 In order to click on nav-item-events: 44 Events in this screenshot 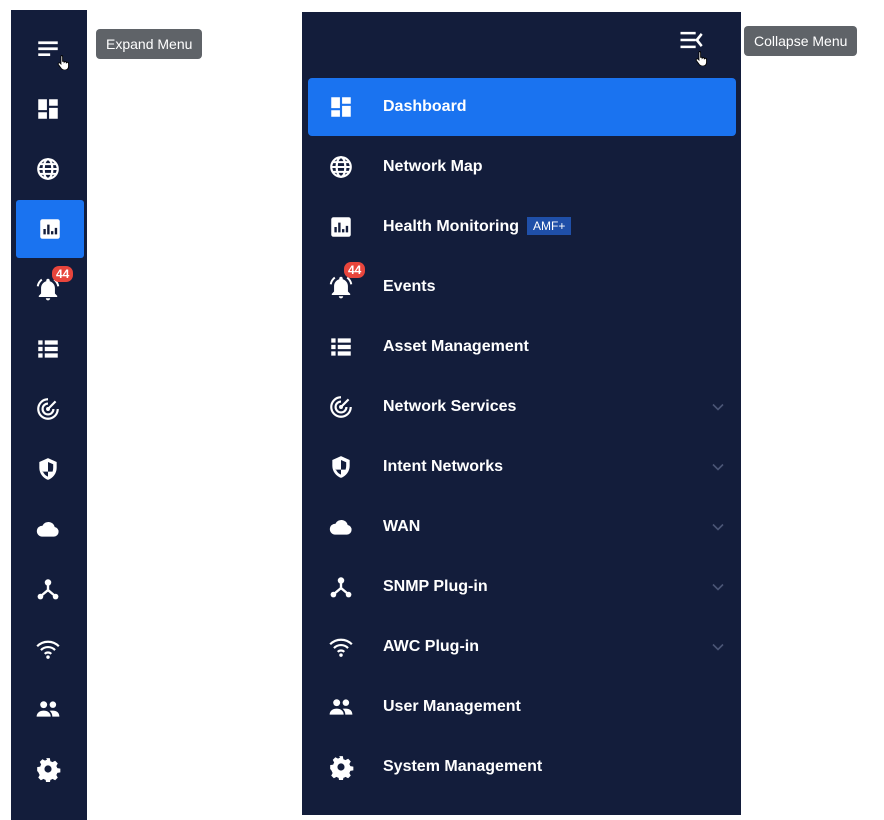, I will do `click(522, 287)`.